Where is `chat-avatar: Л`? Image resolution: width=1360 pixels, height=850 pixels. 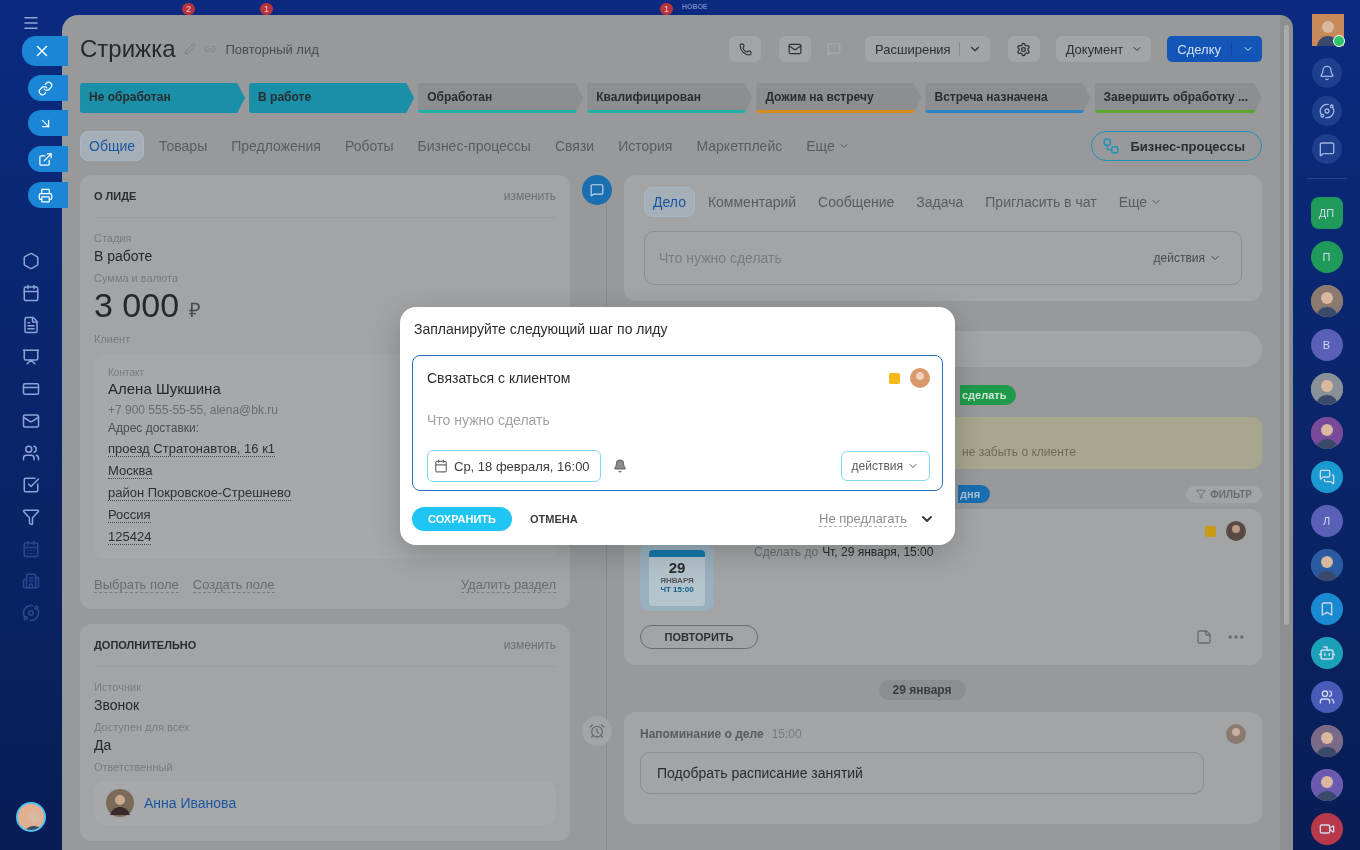 chat-avatar: Л is located at coordinates (1326, 521).